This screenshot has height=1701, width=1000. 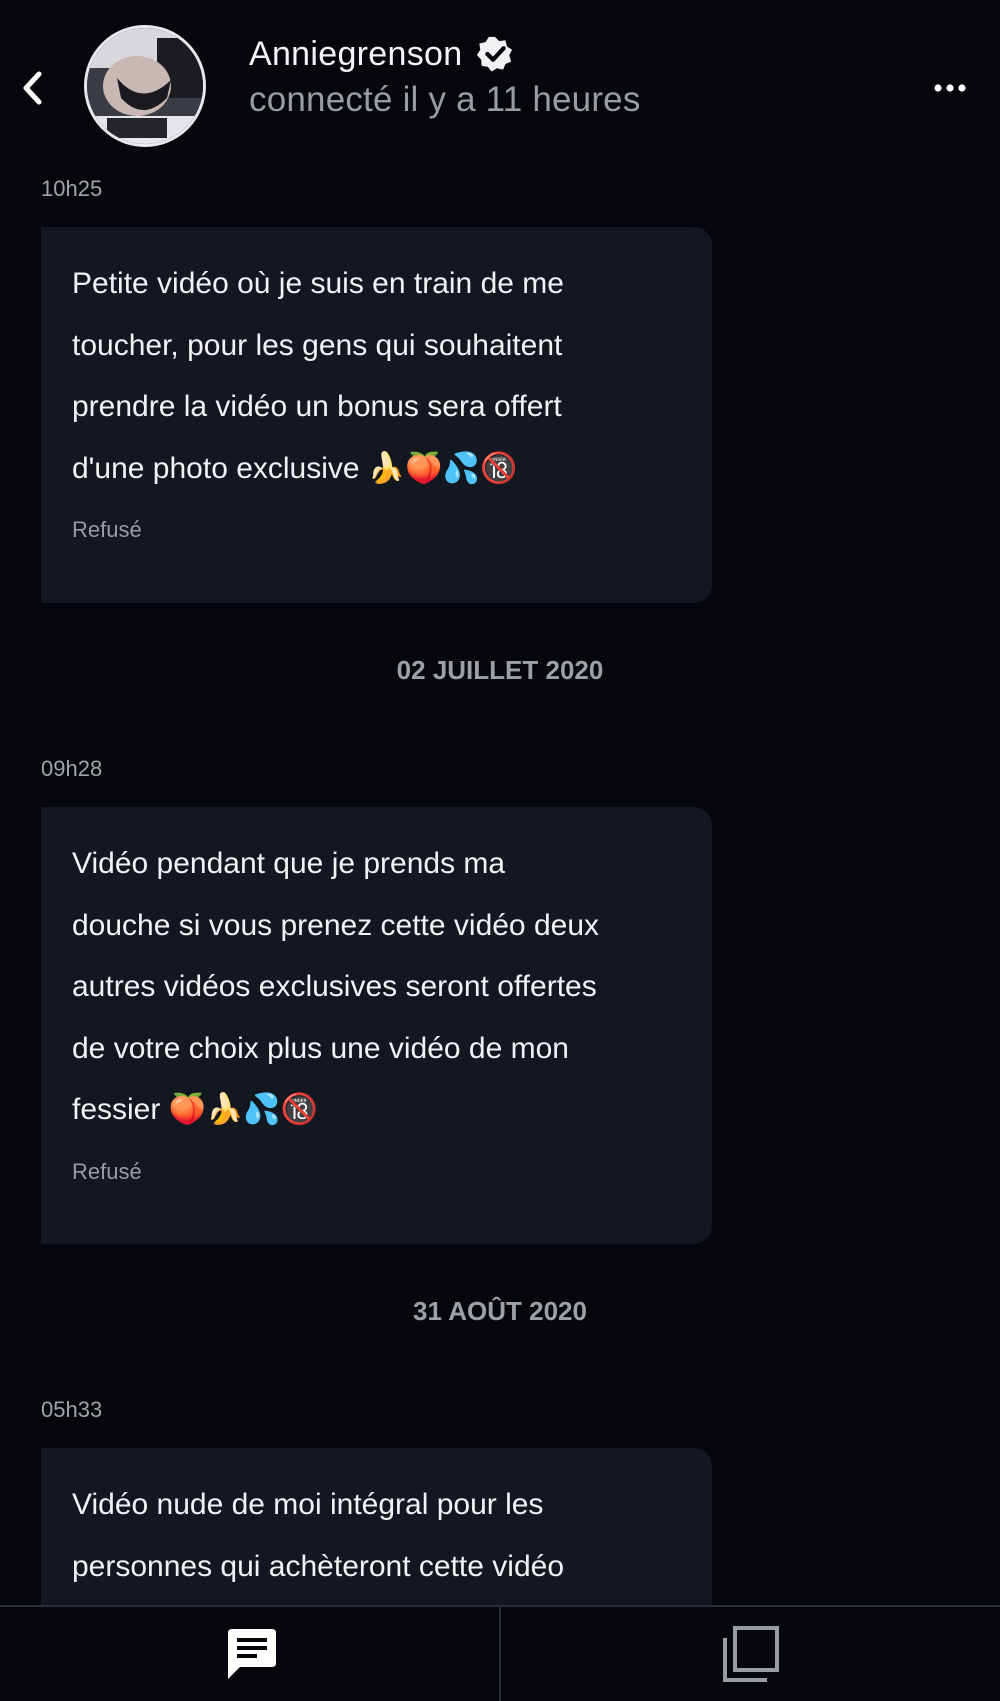 I want to click on more-horizontal-icon, so click(x=950, y=88).